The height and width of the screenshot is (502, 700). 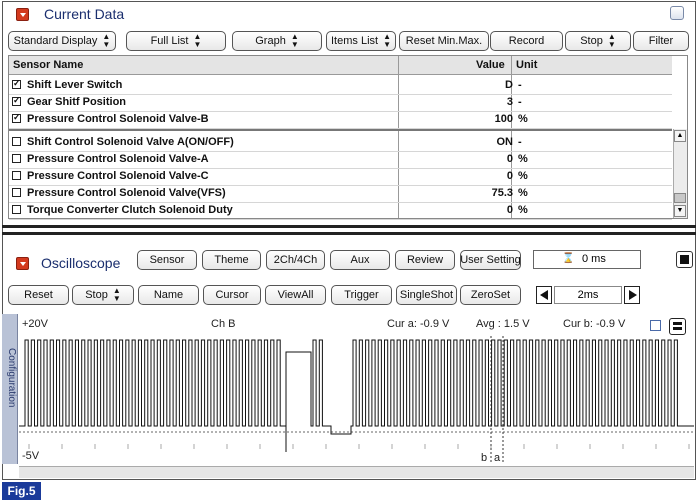 What do you see at coordinates (75, 85) in the screenshot?
I see `sensor-name: Shift Lever Switch` at bounding box center [75, 85].